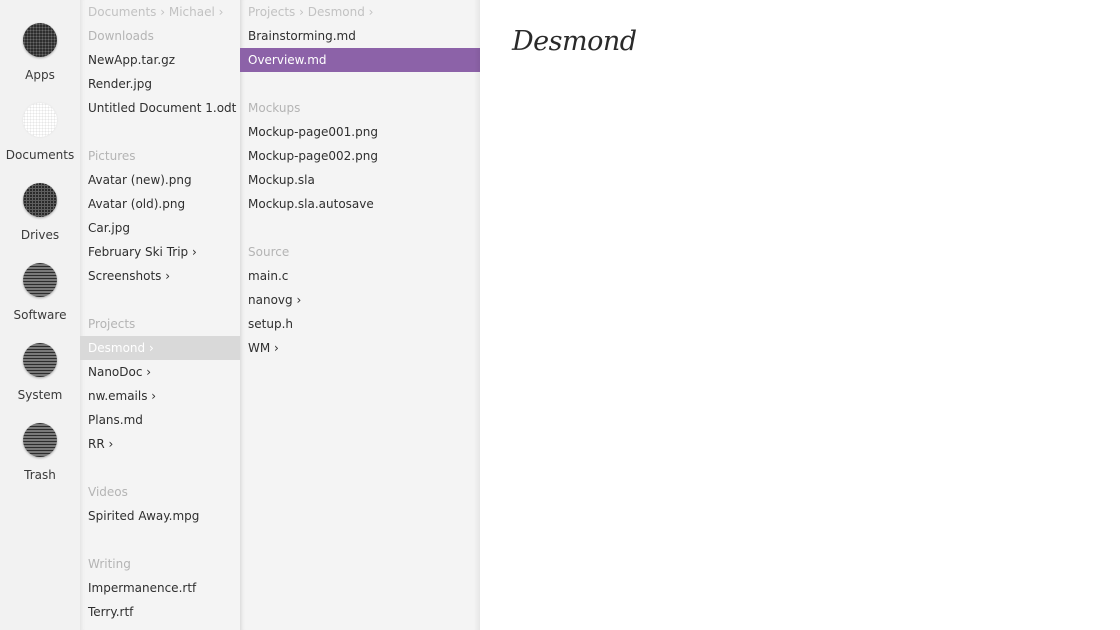 This screenshot has height=630, width=1120. What do you see at coordinates (160, 588) in the screenshot?
I see `file-item: Impermanence.rtf` at bounding box center [160, 588].